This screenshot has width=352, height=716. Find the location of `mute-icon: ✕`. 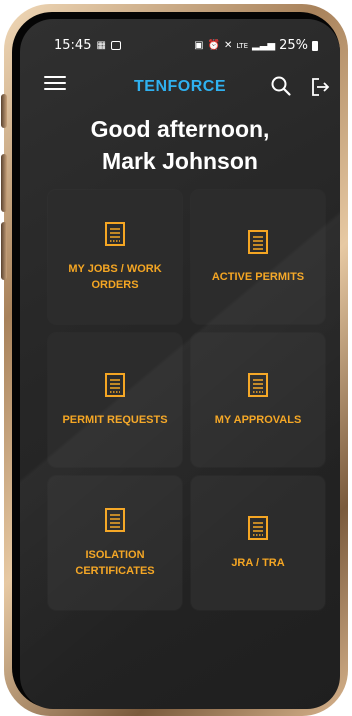

mute-icon: ✕ is located at coordinates (228, 45).